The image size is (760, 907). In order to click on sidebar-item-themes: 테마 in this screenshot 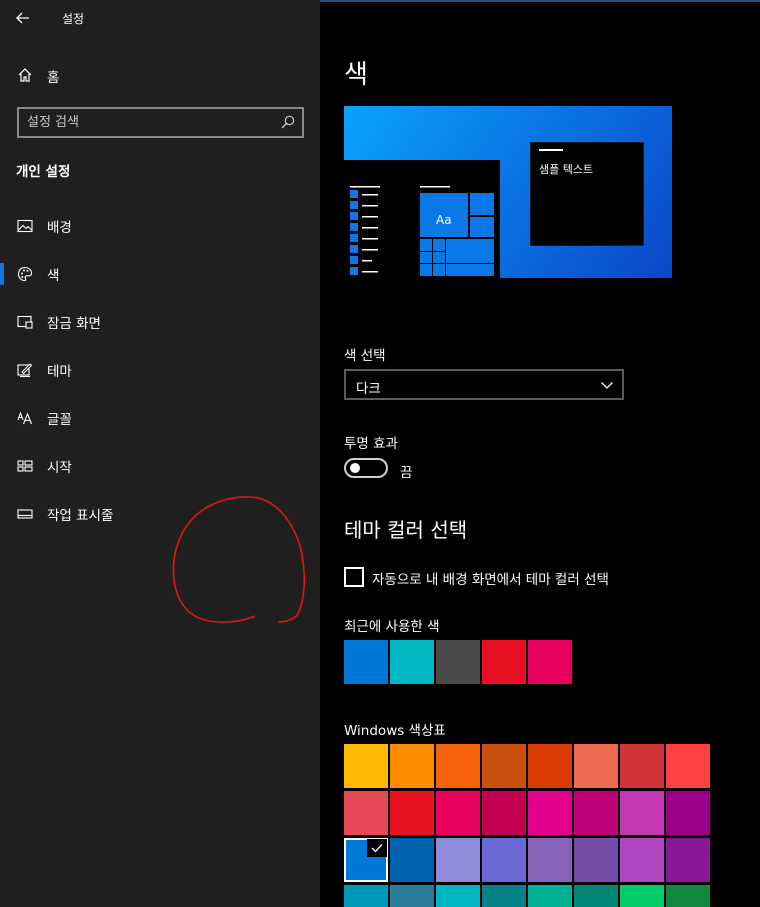, I will do `click(160, 370)`.